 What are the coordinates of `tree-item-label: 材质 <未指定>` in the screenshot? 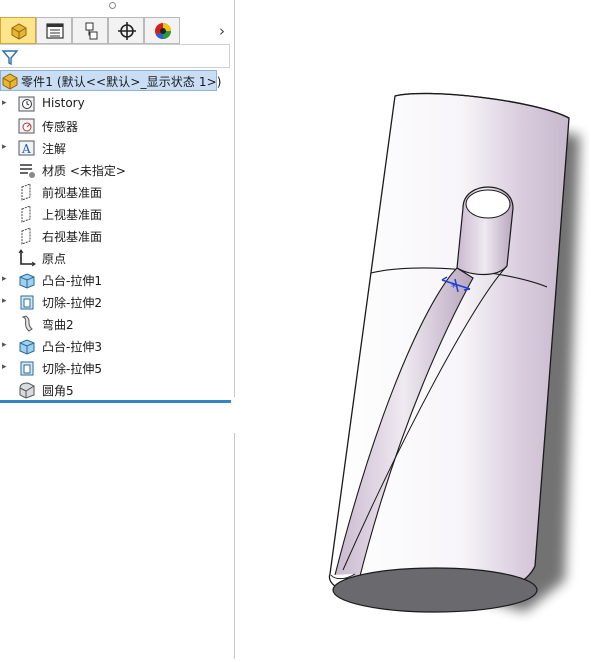 It's located at (84, 171).